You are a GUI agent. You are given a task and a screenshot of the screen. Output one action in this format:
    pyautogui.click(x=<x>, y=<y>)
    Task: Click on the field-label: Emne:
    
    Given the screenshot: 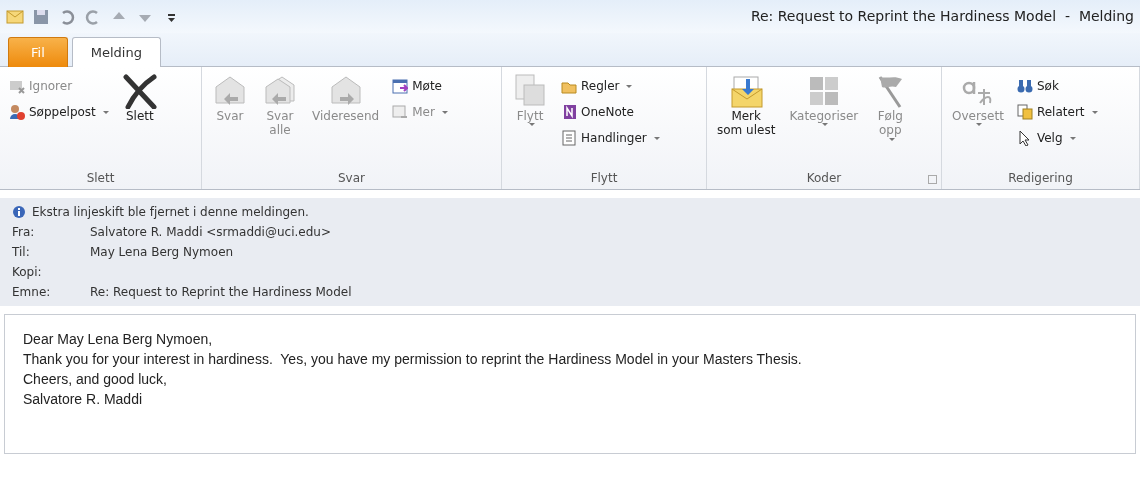 What is the action you would take?
    pyautogui.click(x=32, y=292)
    